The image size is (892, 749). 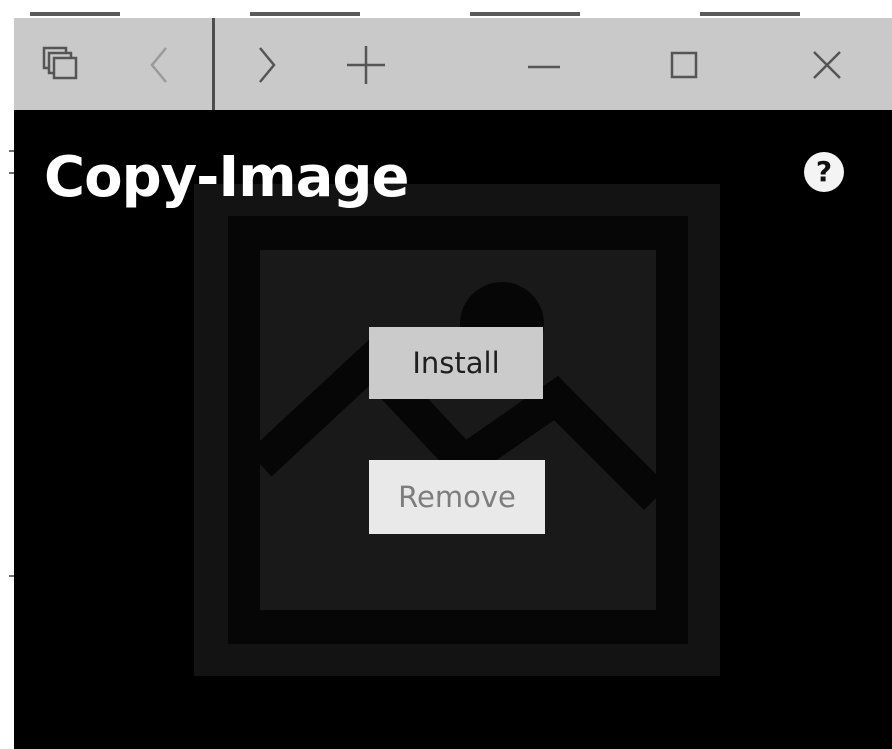 I want to click on plus-icon, so click(x=366, y=65).